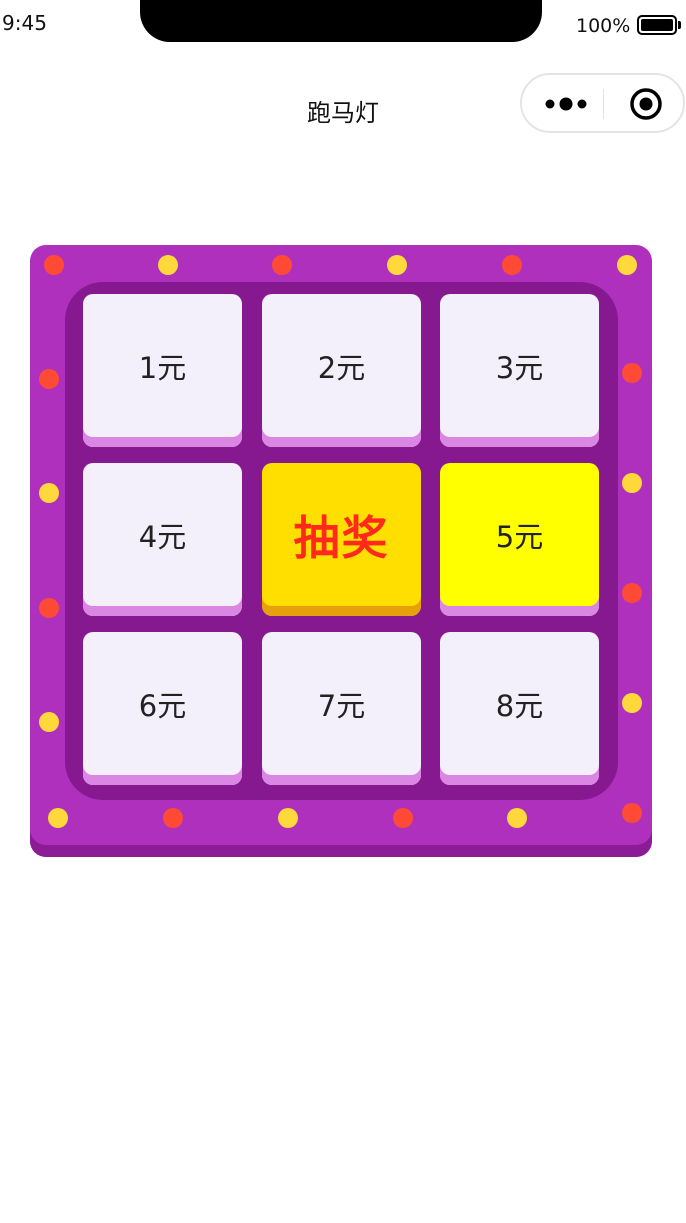  I want to click on battery-tip, so click(679, 25).